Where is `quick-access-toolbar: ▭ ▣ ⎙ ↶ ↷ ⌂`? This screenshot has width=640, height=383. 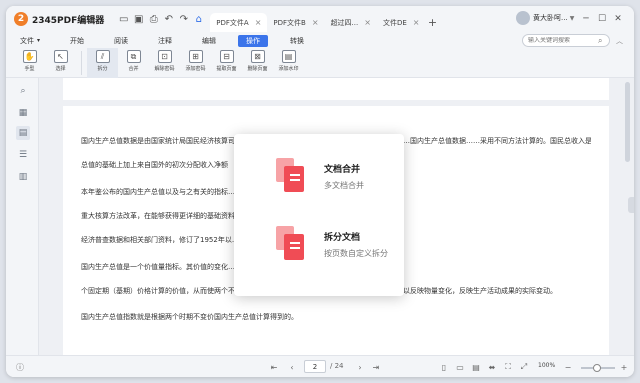 quick-access-toolbar: ▭ ▣ ⎙ ↶ ↷ ⌂ is located at coordinates (161, 19).